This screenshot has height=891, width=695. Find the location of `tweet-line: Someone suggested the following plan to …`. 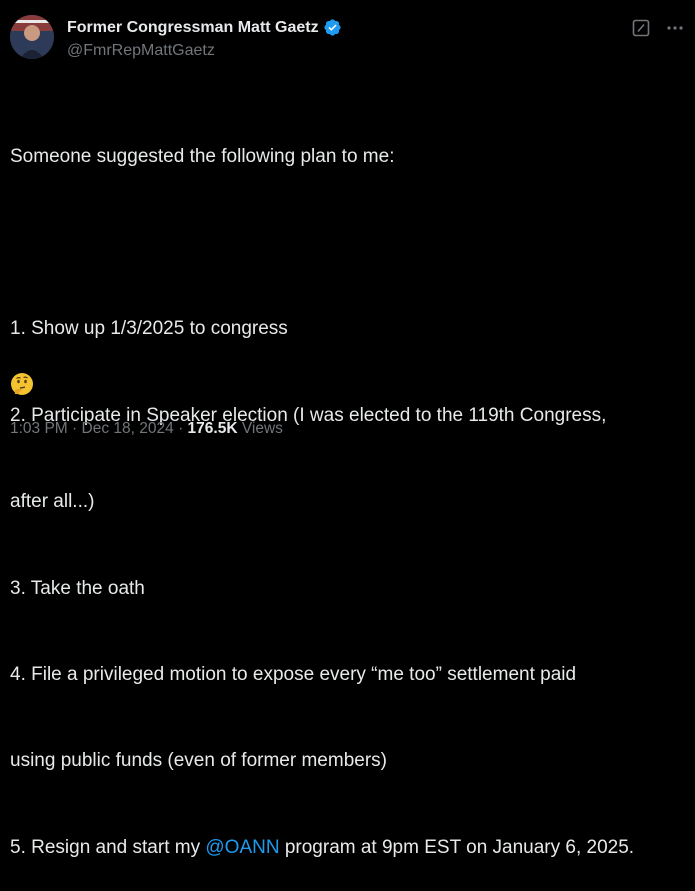

tweet-line: Someone suggested the following plan to … is located at coordinates (202, 156).